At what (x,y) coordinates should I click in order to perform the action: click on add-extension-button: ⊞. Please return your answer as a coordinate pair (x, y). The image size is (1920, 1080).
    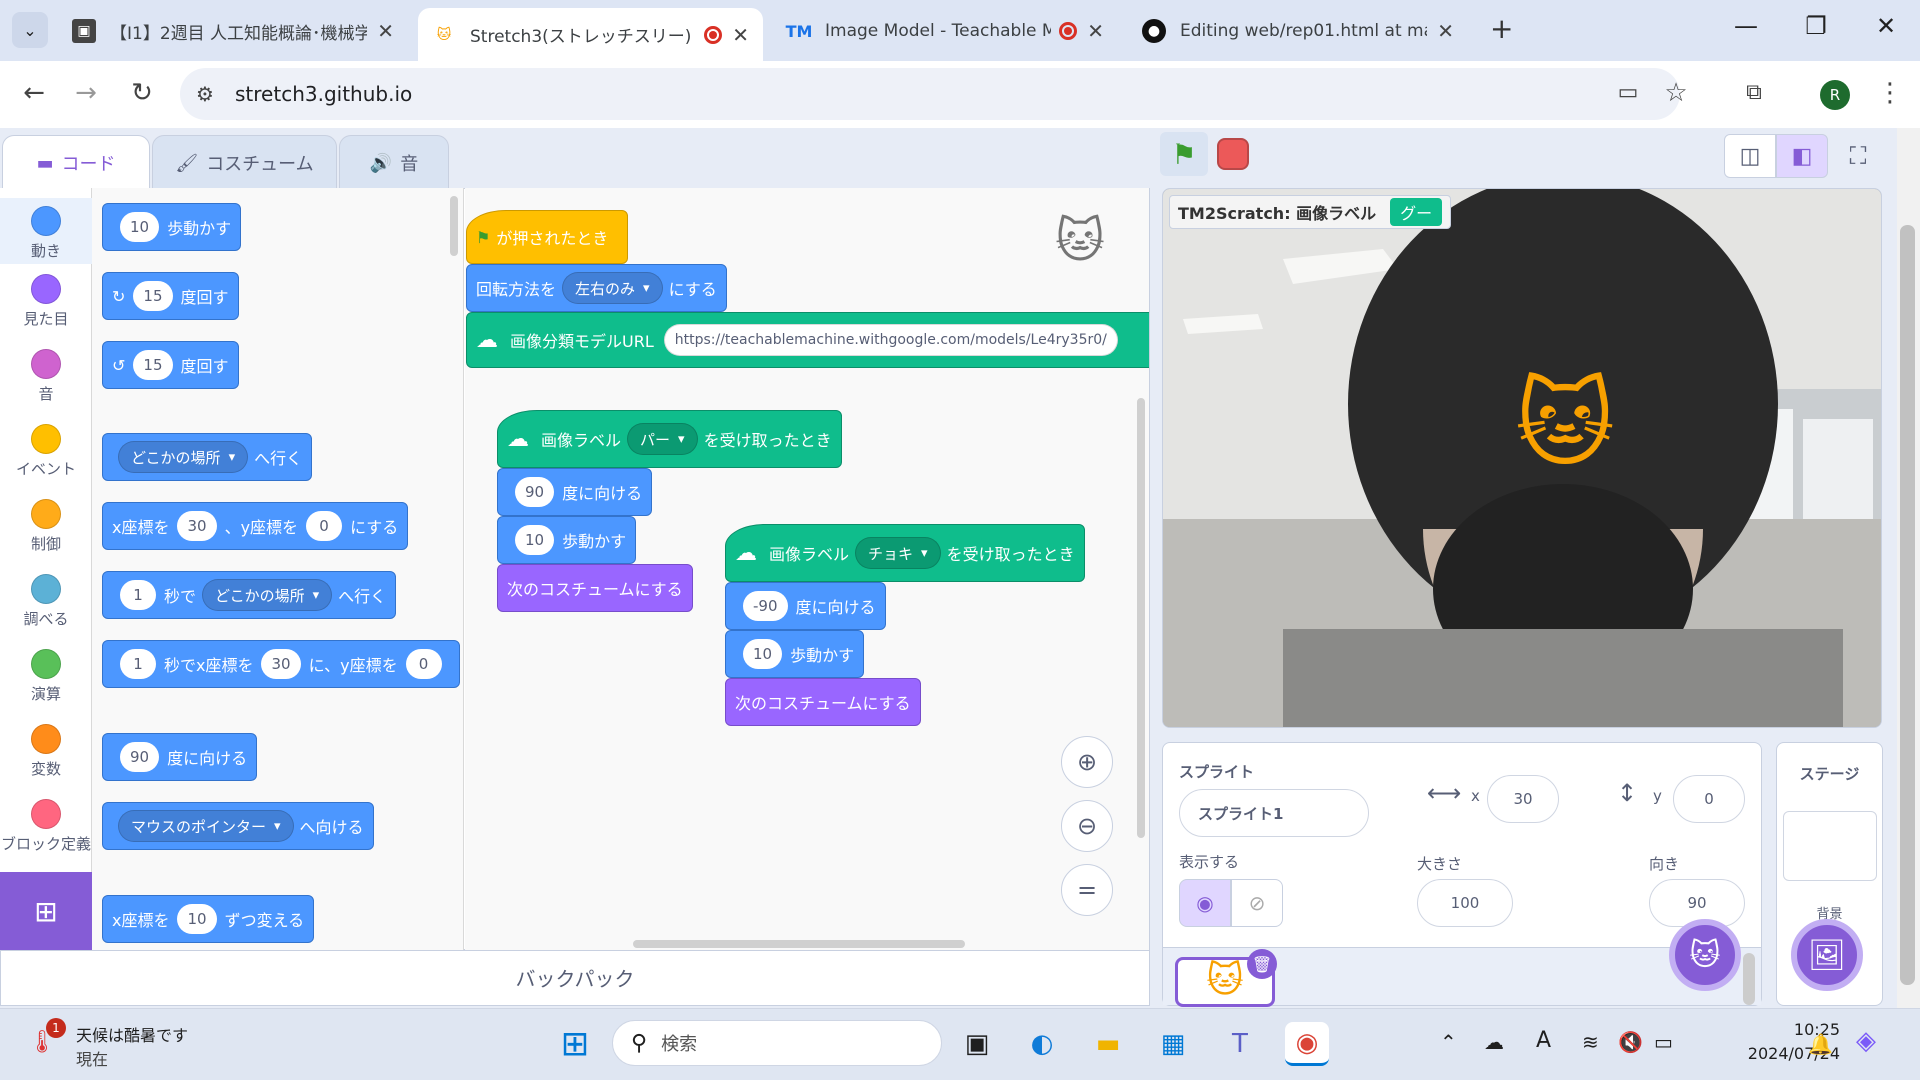
    Looking at the image, I should click on (46, 911).